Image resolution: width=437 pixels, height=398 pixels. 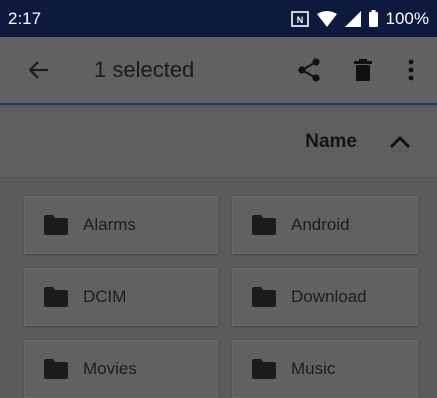 What do you see at coordinates (313, 368) in the screenshot?
I see `folder-name: Music` at bounding box center [313, 368].